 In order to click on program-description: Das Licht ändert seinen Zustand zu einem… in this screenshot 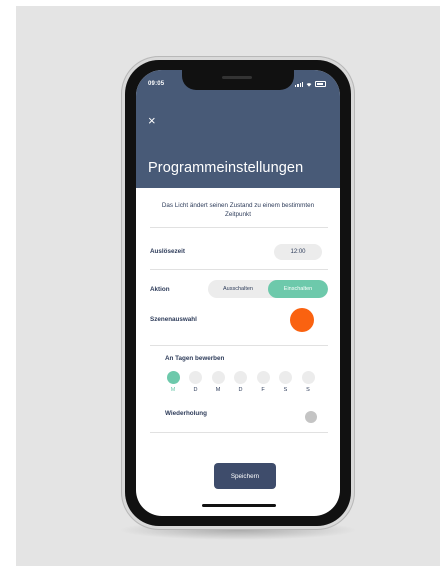, I will do `click(238, 210)`.